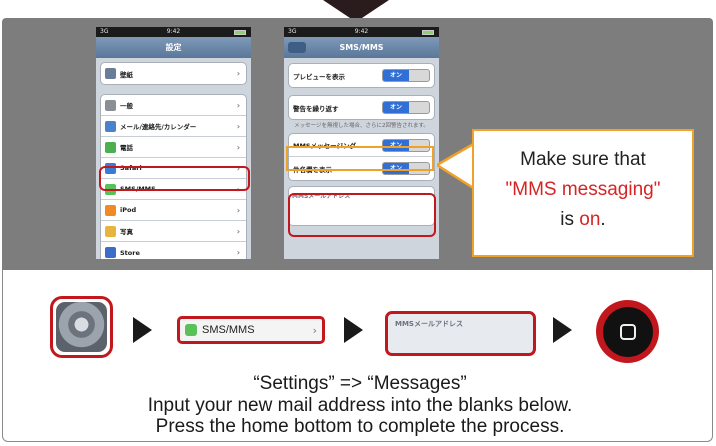 The width and height of the screenshot is (716, 446). I want to click on caption-line1: “Settings” => “Messages”, so click(360, 383).